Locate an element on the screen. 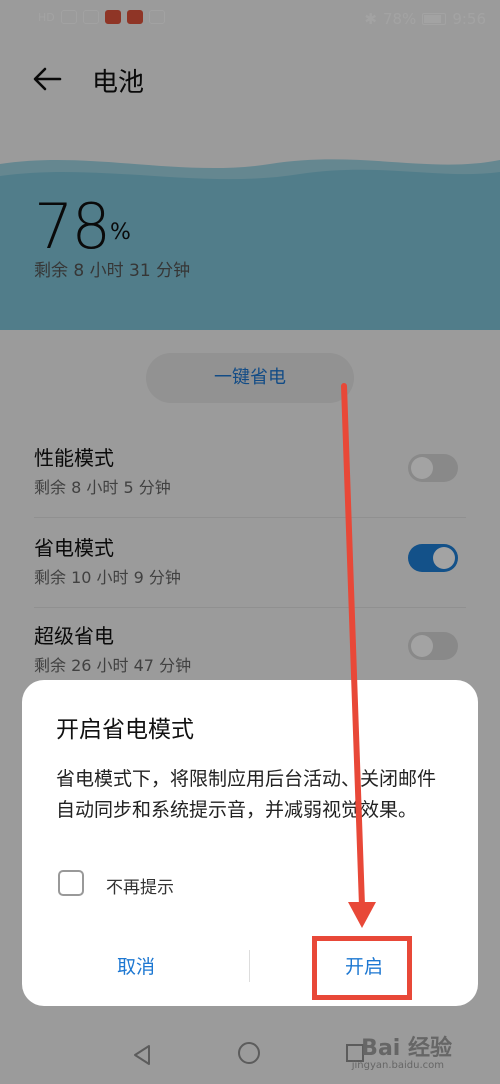 This screenshot has width=500, height=1084. annotation-highlight-box is located at coordinates (362, 968).